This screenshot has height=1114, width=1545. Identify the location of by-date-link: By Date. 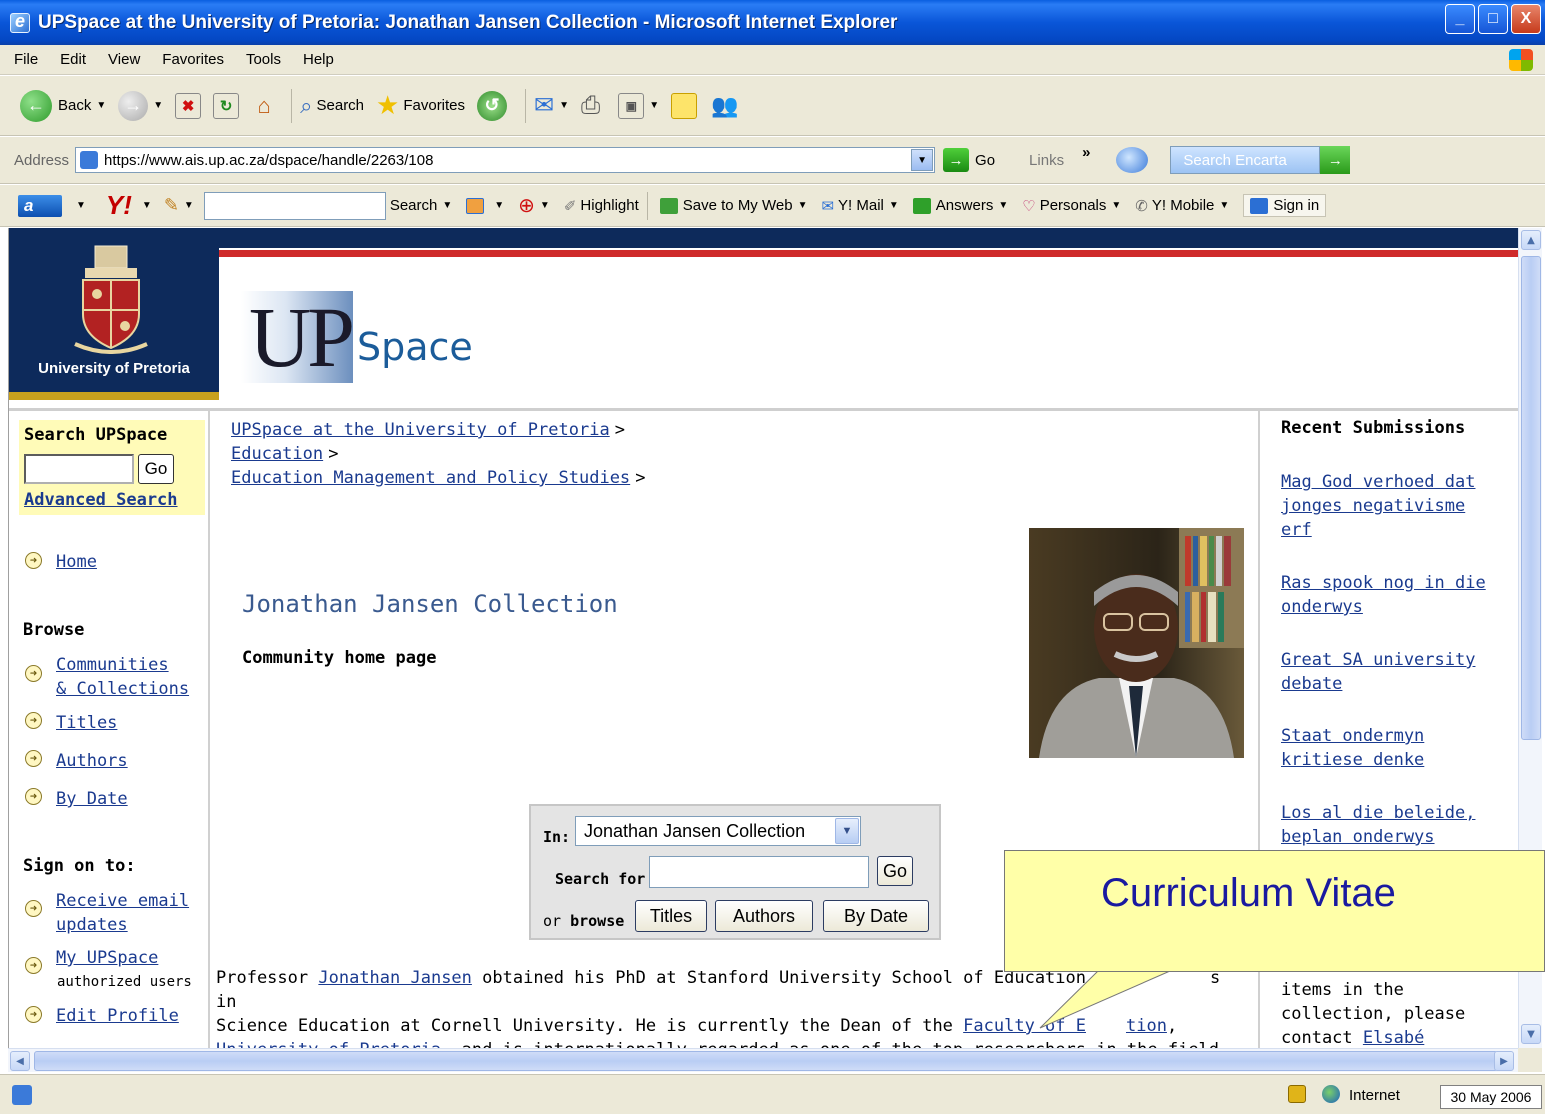
(92, 799).